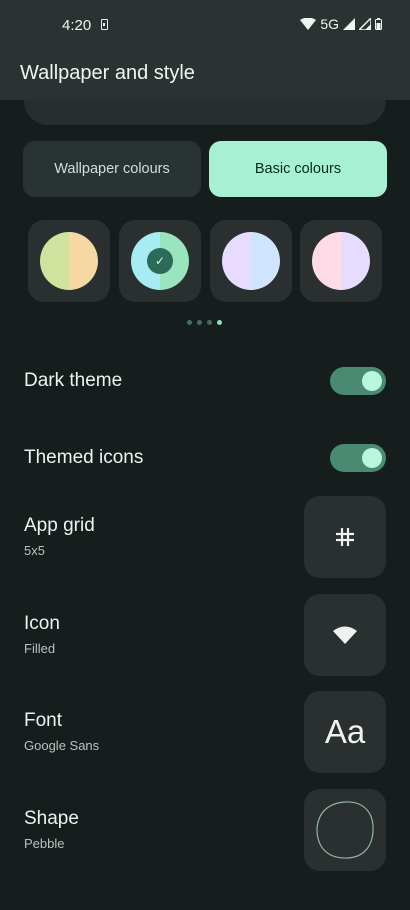 Image resolution: width=410 pixels, height=910 pixels. I want to click on app-grid-value: 5x5, so click(34, 550).